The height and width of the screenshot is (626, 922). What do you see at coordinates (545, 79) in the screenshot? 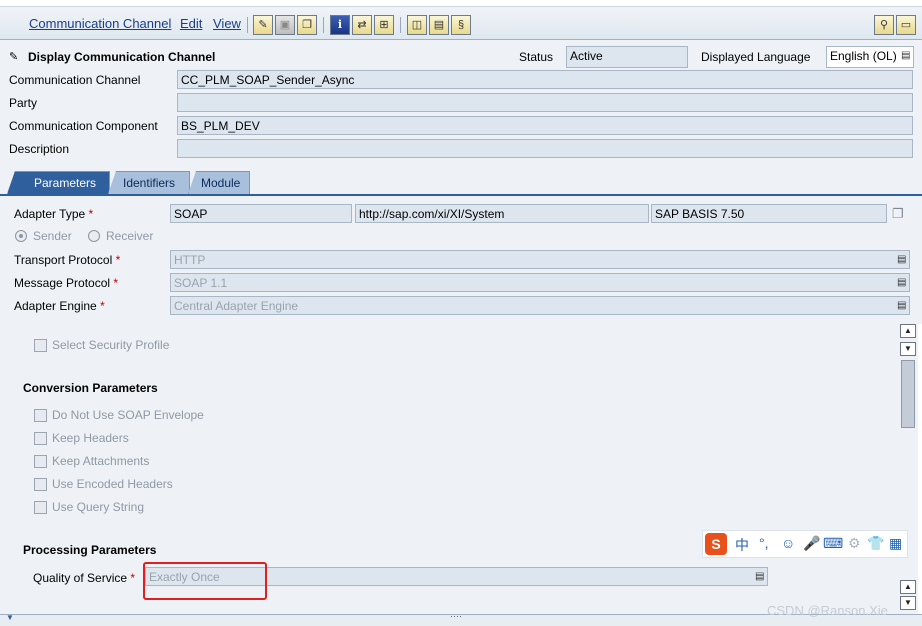
I see `communication-channel-field: CC_PLM_SOAP_Sender_Async` at bounding box center [545, 79].